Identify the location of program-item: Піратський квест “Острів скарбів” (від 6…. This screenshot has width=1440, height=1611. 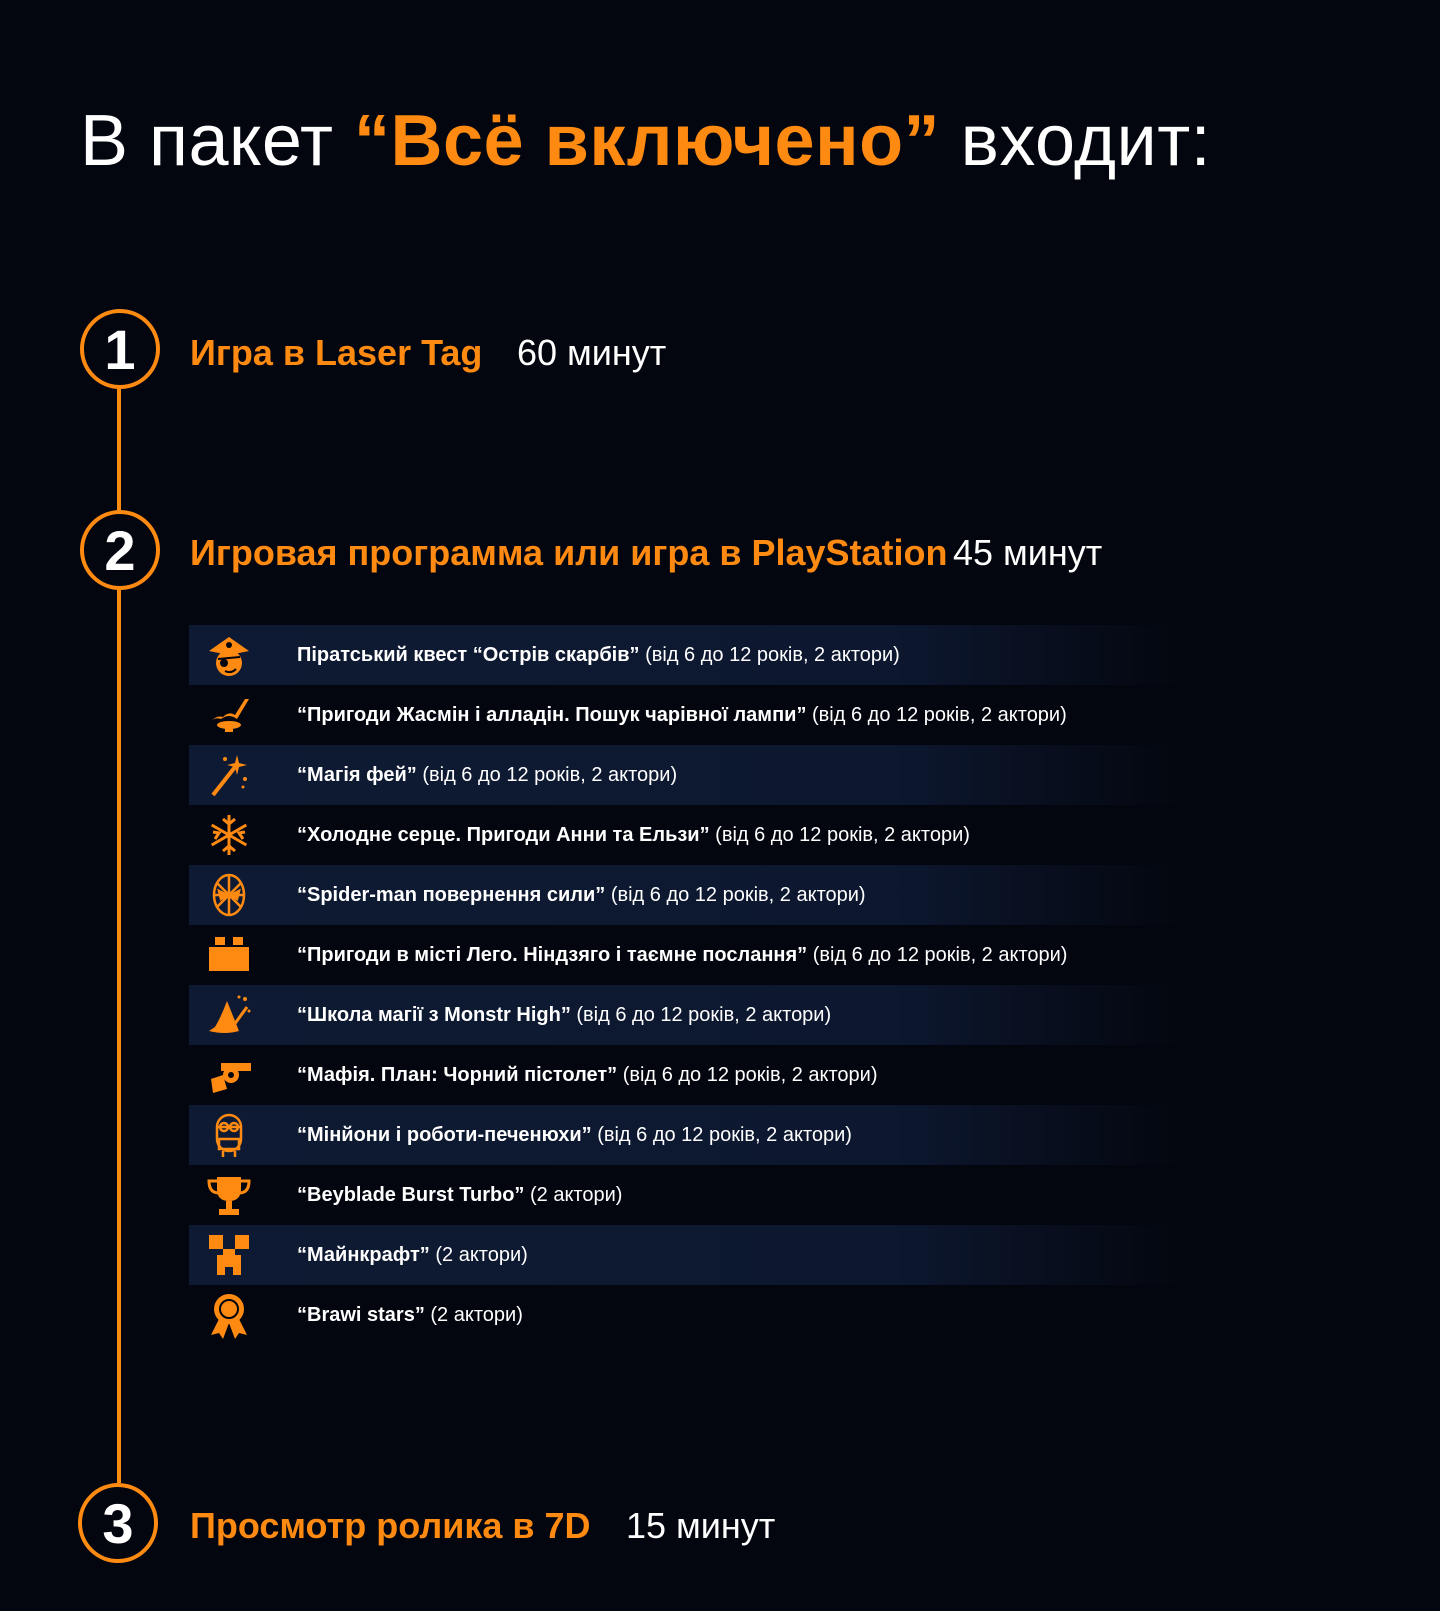
(689, 655).